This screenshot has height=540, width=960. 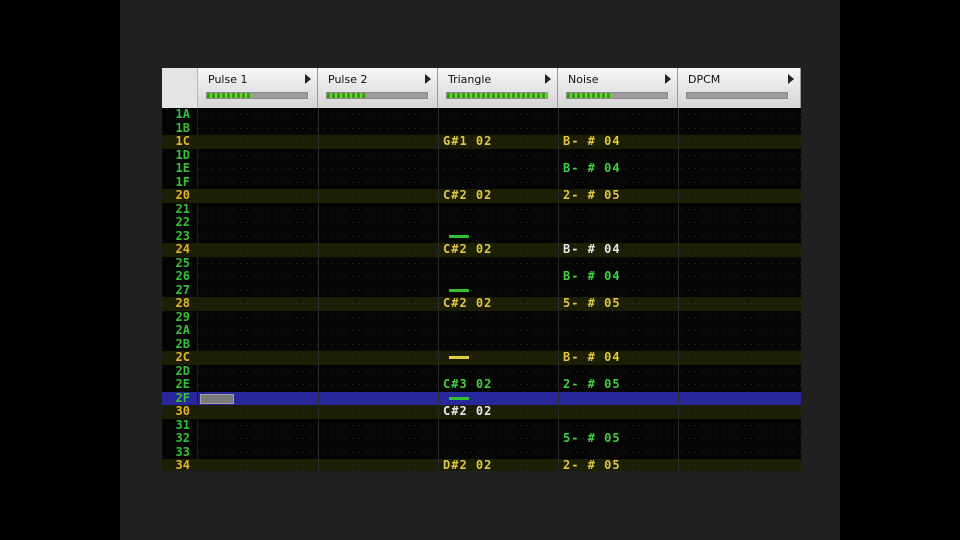 I want to click on row-number: 1F, so click(x=182, y=181).